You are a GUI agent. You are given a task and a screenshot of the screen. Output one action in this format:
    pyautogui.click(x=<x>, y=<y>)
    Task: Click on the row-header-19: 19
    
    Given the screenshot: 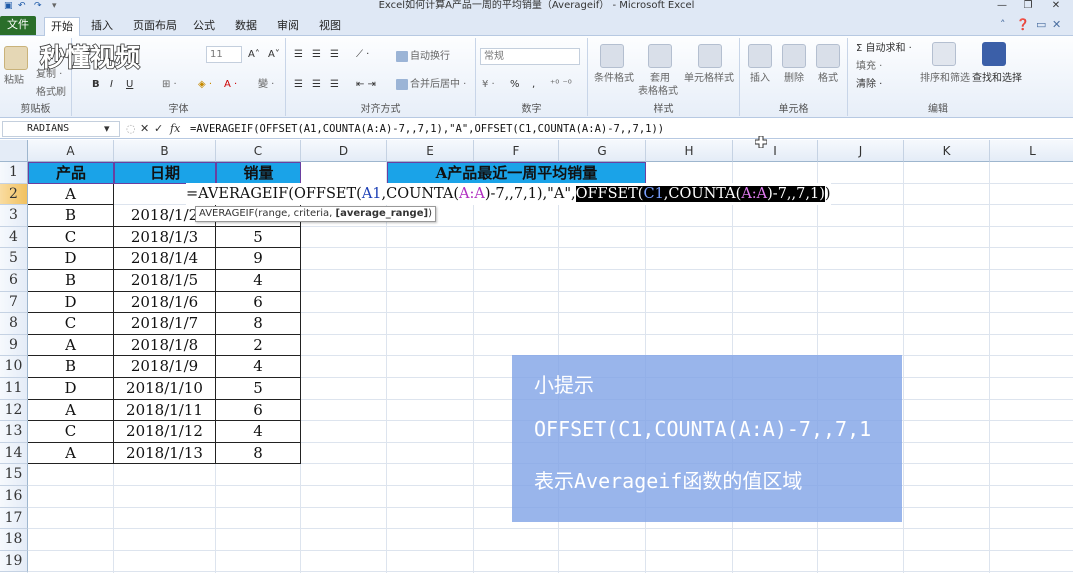 What is the action you would take?
    pyautogui.click(x=14, y=561)
    